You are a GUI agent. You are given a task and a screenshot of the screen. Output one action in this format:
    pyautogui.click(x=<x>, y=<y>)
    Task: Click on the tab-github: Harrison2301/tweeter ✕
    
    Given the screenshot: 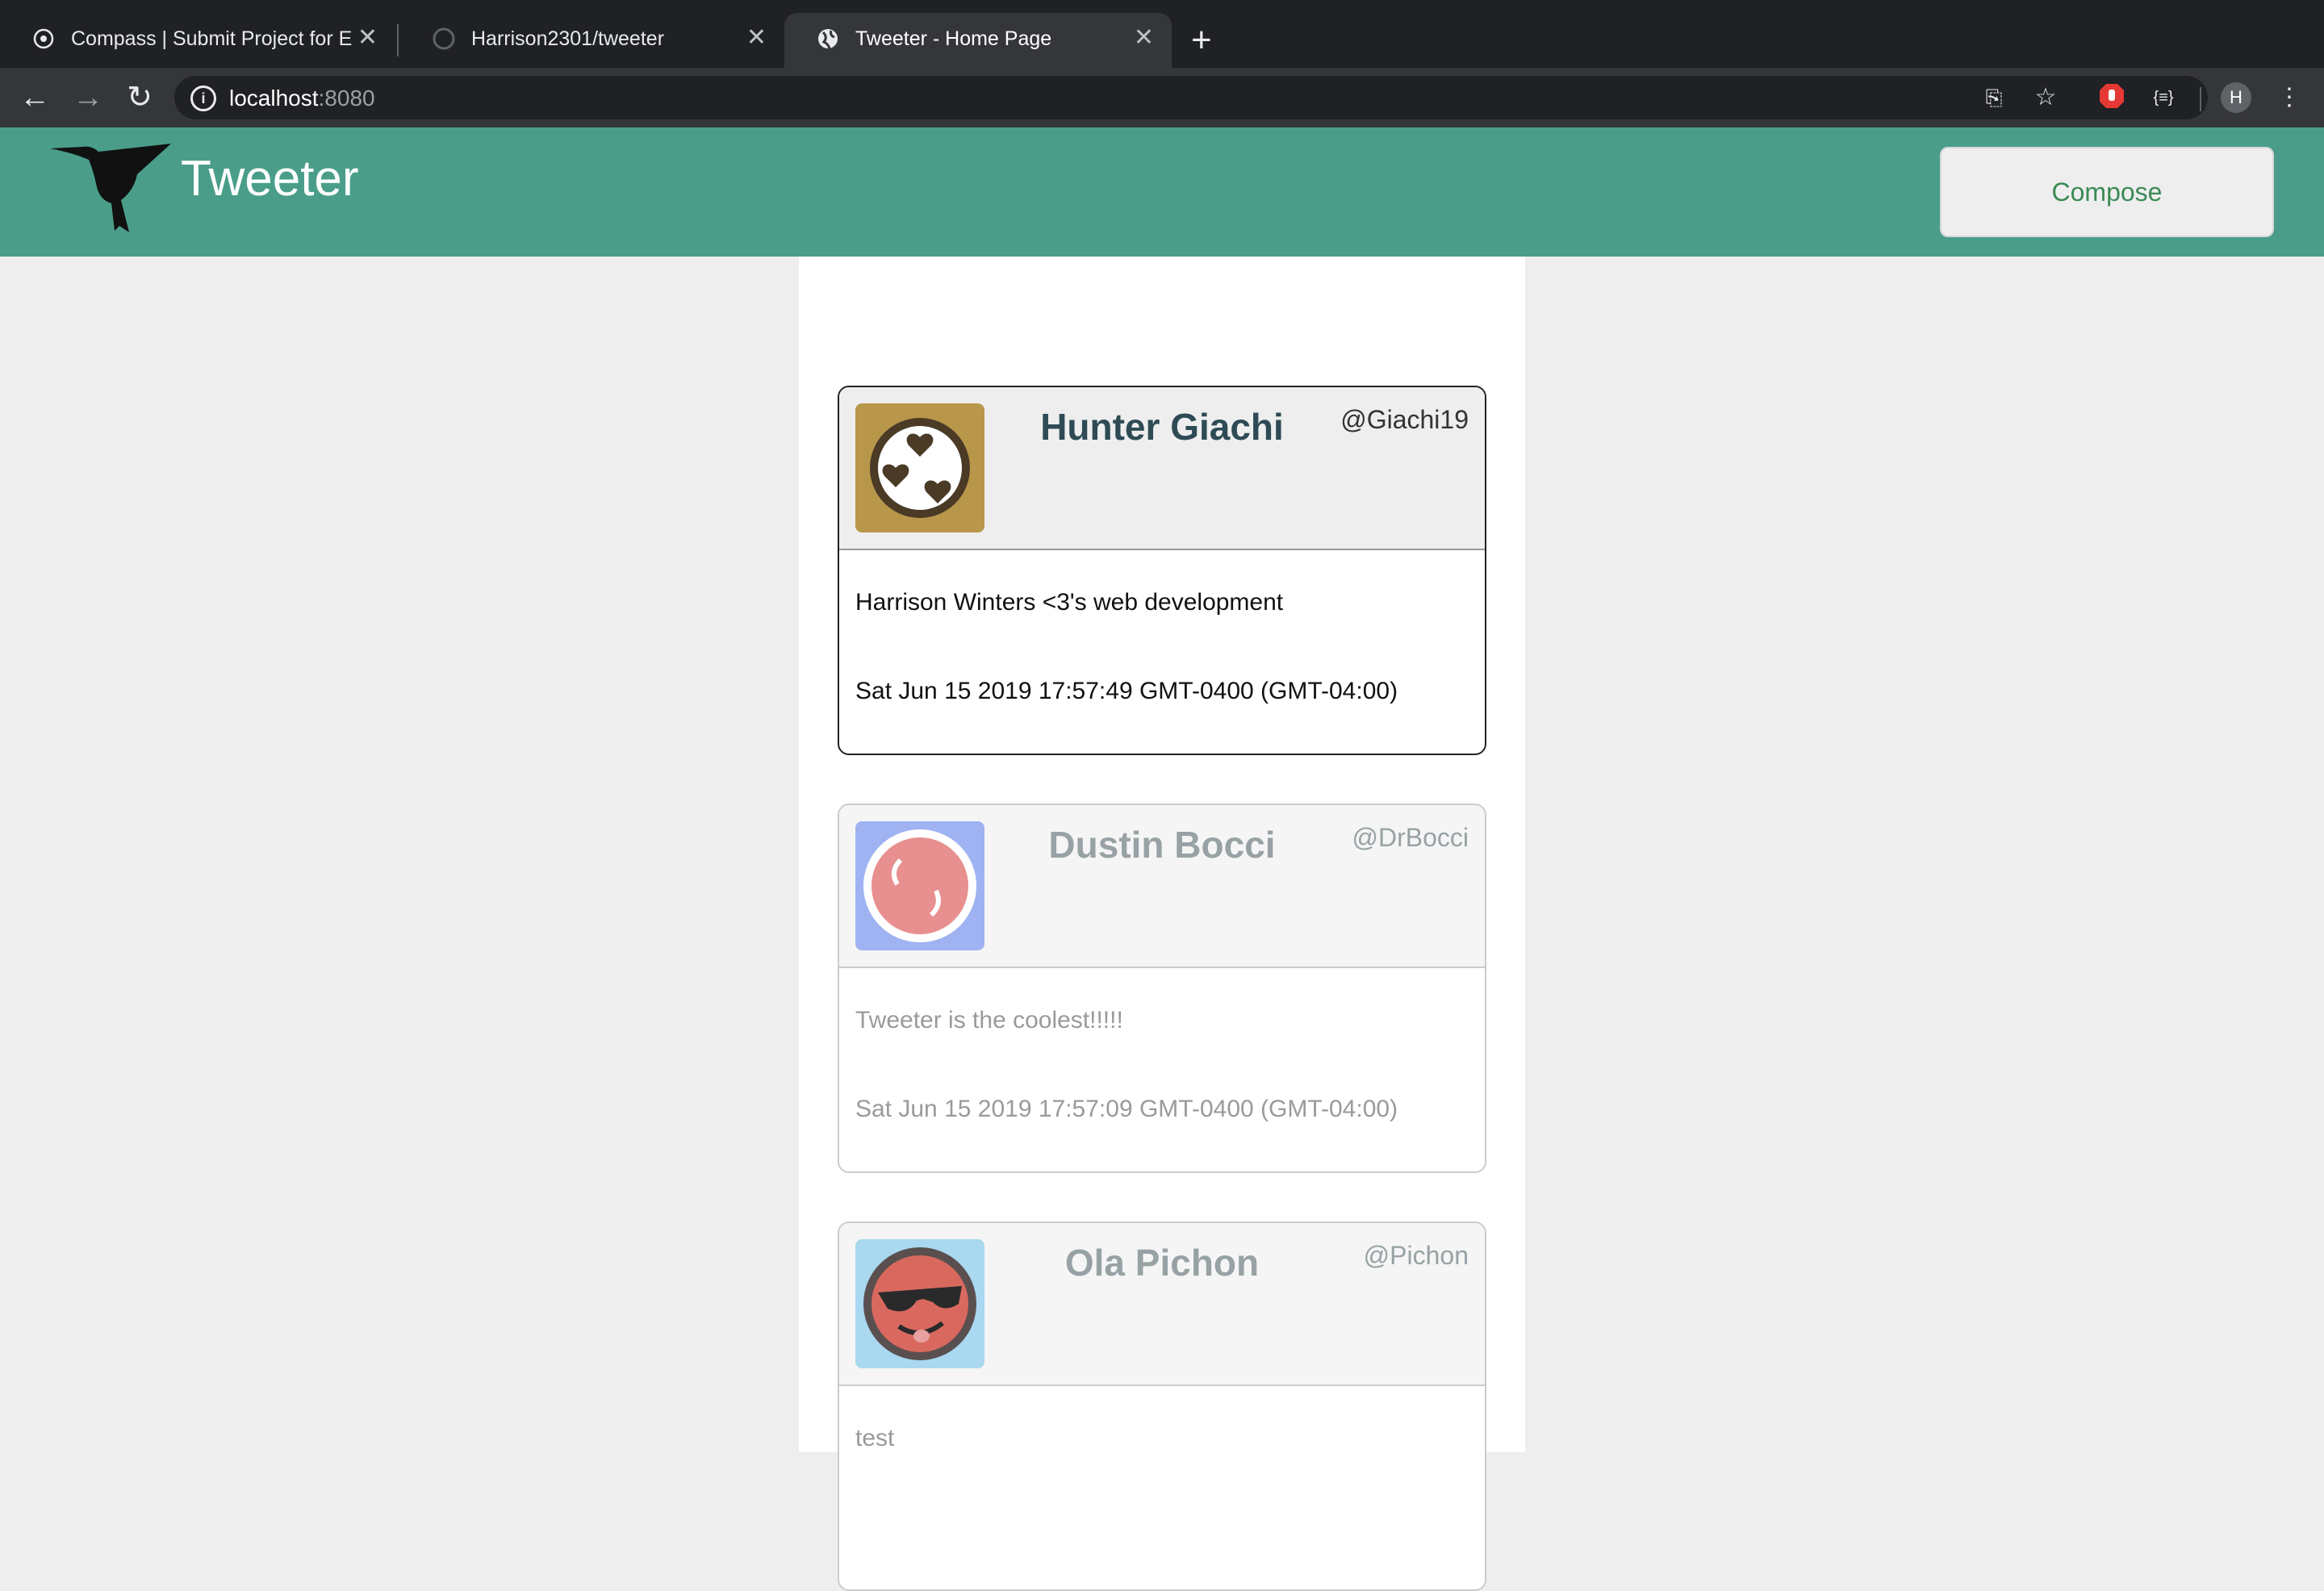 What is the action you would take?
    pyautogui.click(x=592, y=40)
    